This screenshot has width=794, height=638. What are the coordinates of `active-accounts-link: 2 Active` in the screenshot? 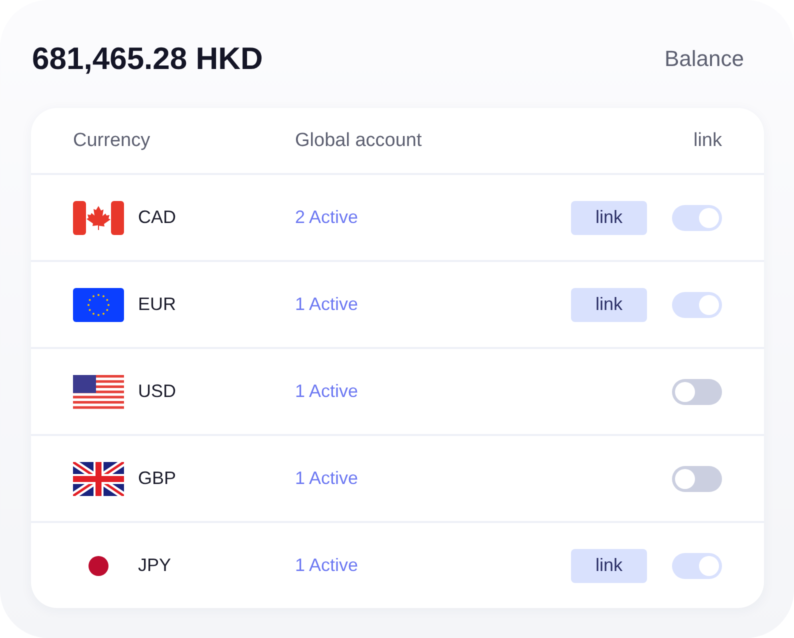 It's located at (433, 217).